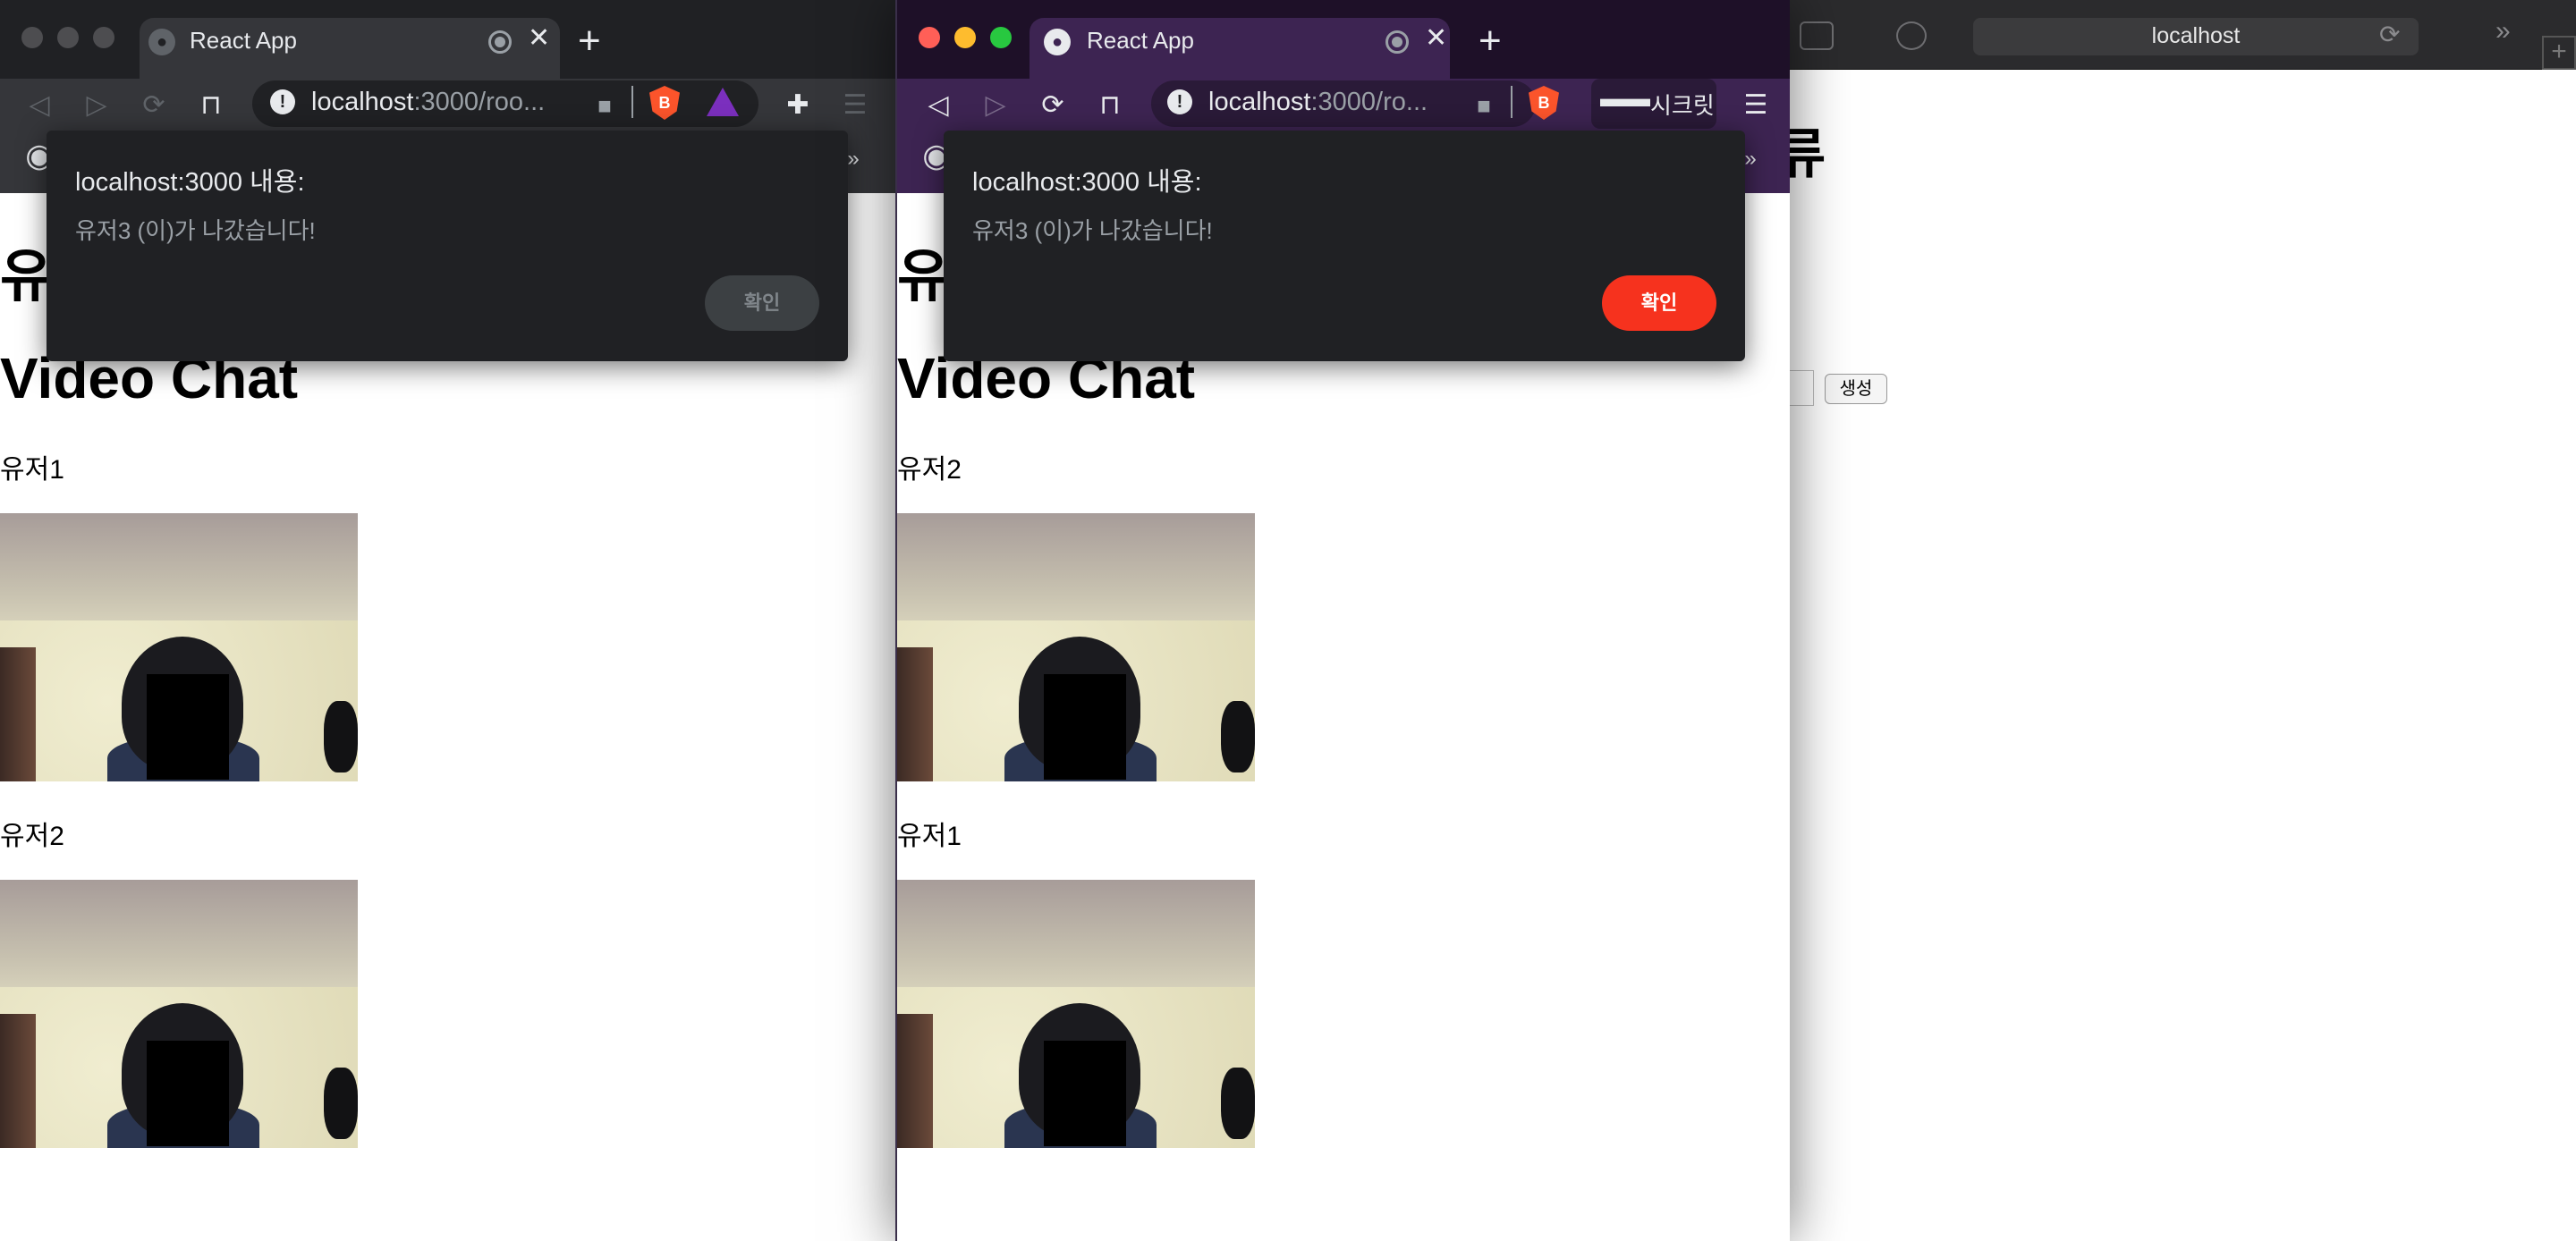 The width and height of the screenshot is (2576, 1241). What do you see at coordinates (1682, 105) in the screenshot?
I see `private-label: 시크릿` at bounding box center [1682, 105].